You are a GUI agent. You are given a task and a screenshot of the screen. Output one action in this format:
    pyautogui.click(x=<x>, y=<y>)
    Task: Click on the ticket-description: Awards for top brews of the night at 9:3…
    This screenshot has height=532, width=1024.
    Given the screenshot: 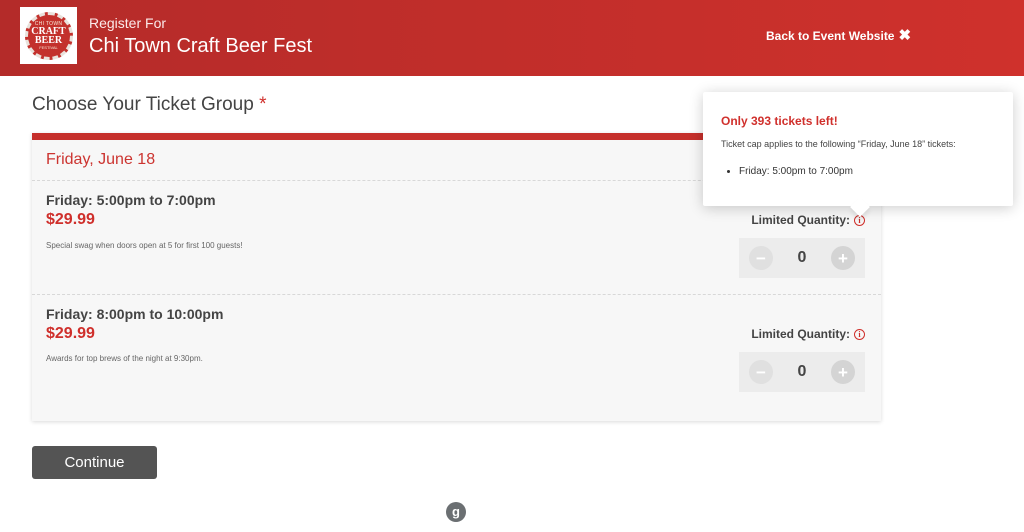 What is the action you would take?
    pyautogui.click(x=124, y=358)
    